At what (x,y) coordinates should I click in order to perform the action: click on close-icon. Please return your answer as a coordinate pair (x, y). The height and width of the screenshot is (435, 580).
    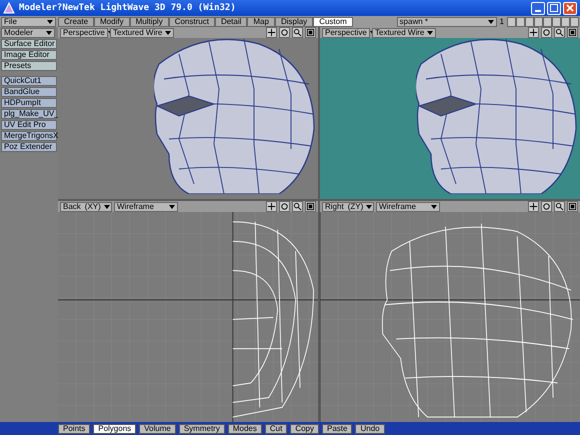
    Looking at the image, I should click on (570, 8).